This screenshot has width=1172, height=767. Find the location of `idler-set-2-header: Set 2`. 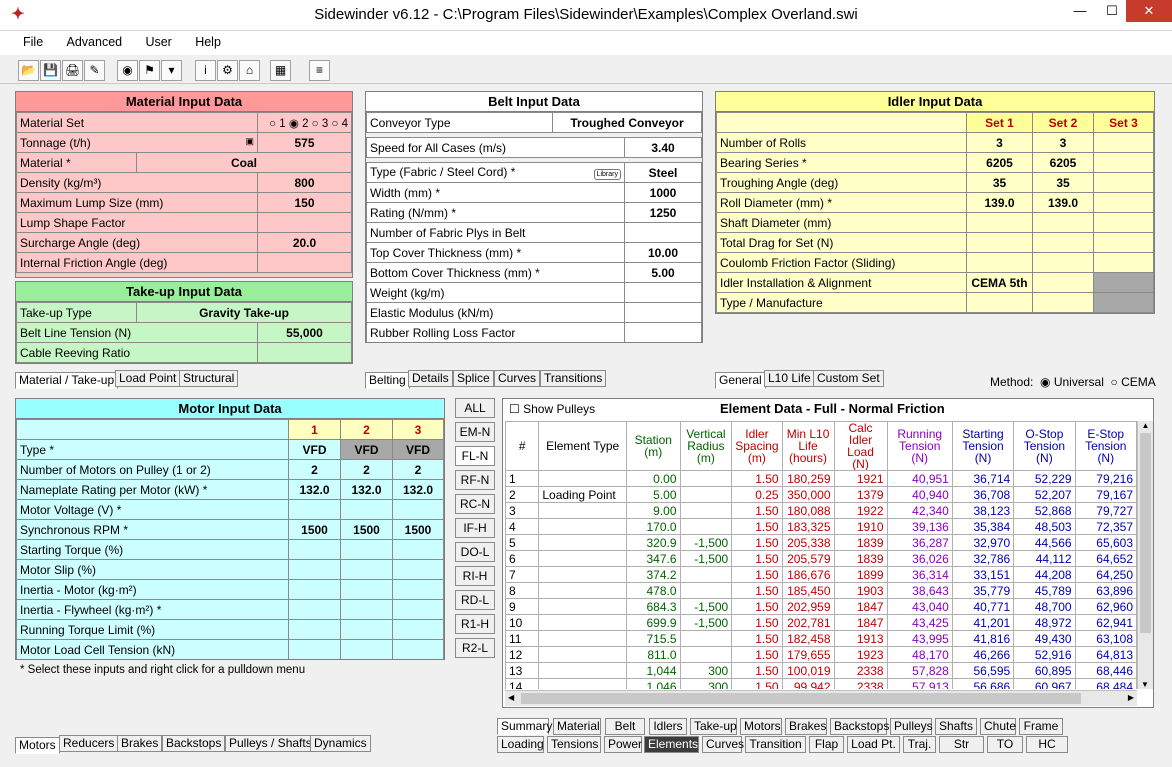

idler-set-2-header: Set 2 is located at coordinates (1063, 122).